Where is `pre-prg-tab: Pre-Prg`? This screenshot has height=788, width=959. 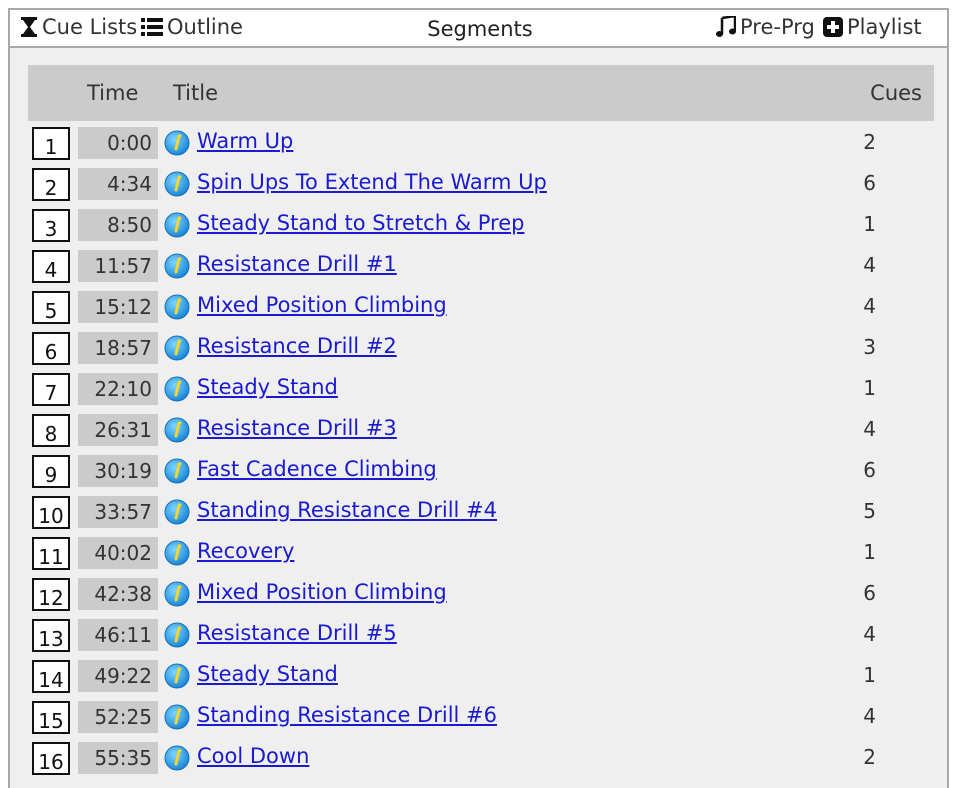 pre-prg-tab: Pre-Prg is located at coordinates (765, 27).